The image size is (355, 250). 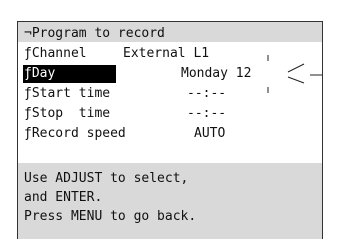 I want to click on help-line-2: and ENTER., so click(x=63, y=197).